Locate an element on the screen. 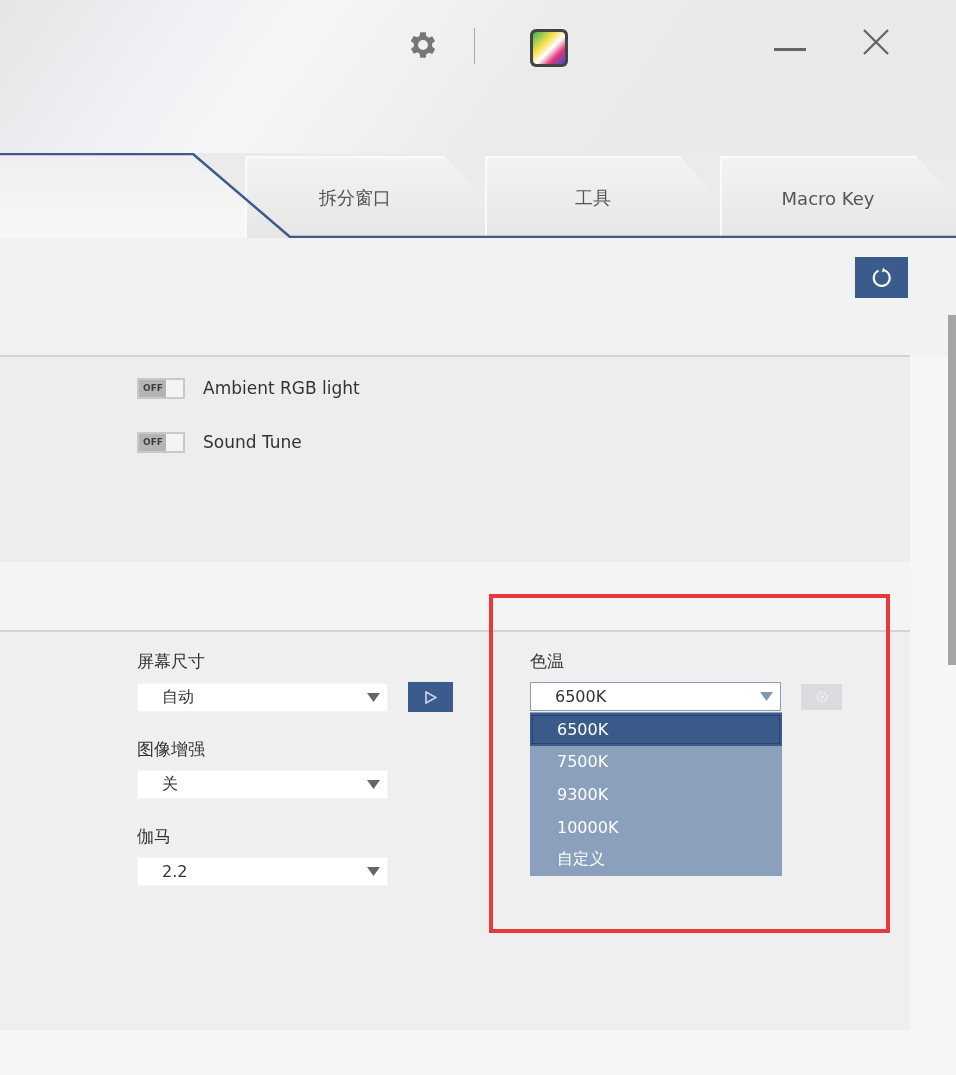 This screenshot has width=956, height=1075. field-label: 图像增强 is located at coordinates (171, 749).